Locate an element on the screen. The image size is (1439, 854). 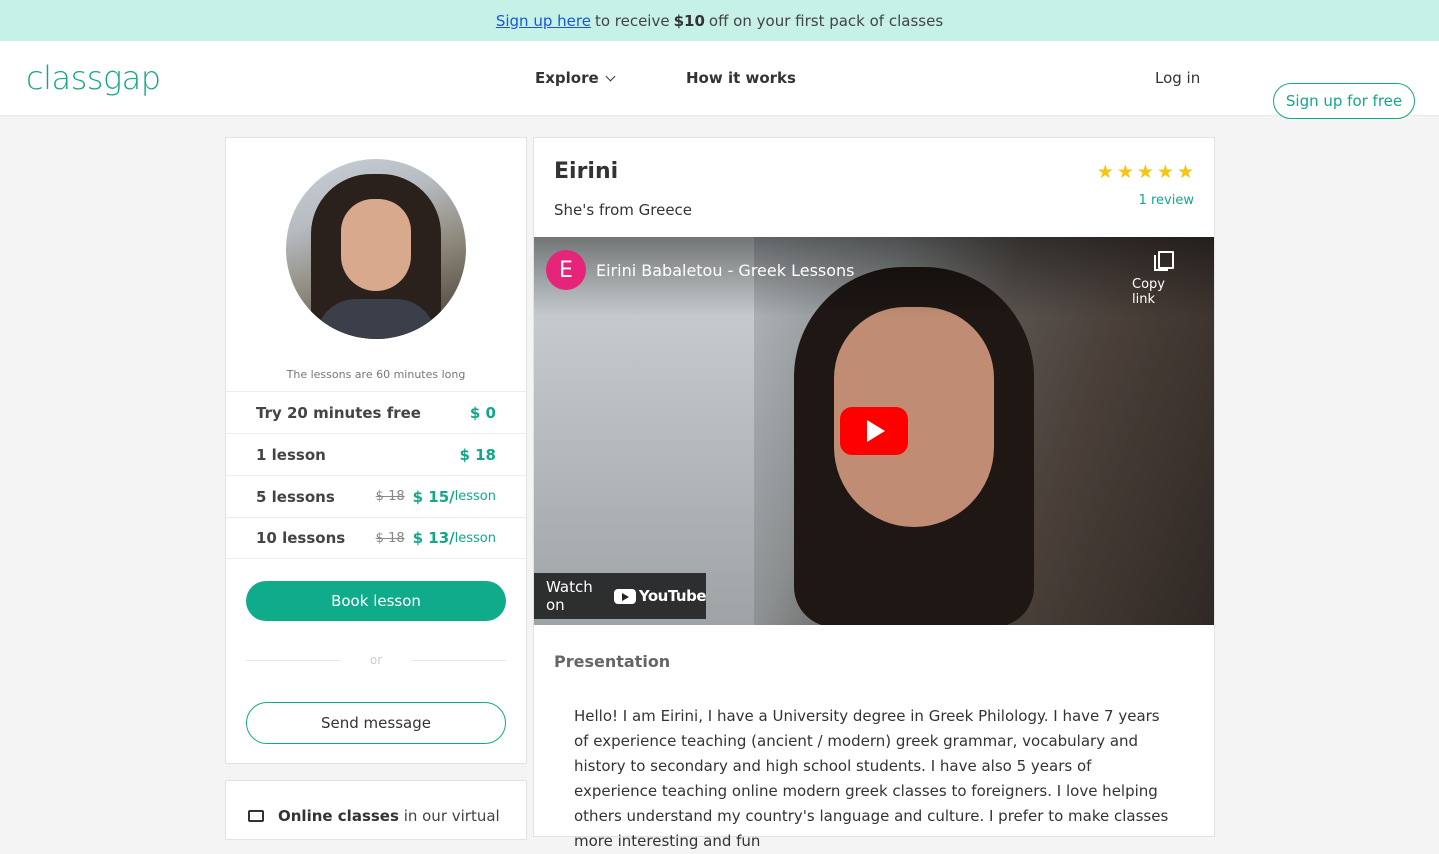
review-count-link: 1 review is located at coordinates (1166, 200).